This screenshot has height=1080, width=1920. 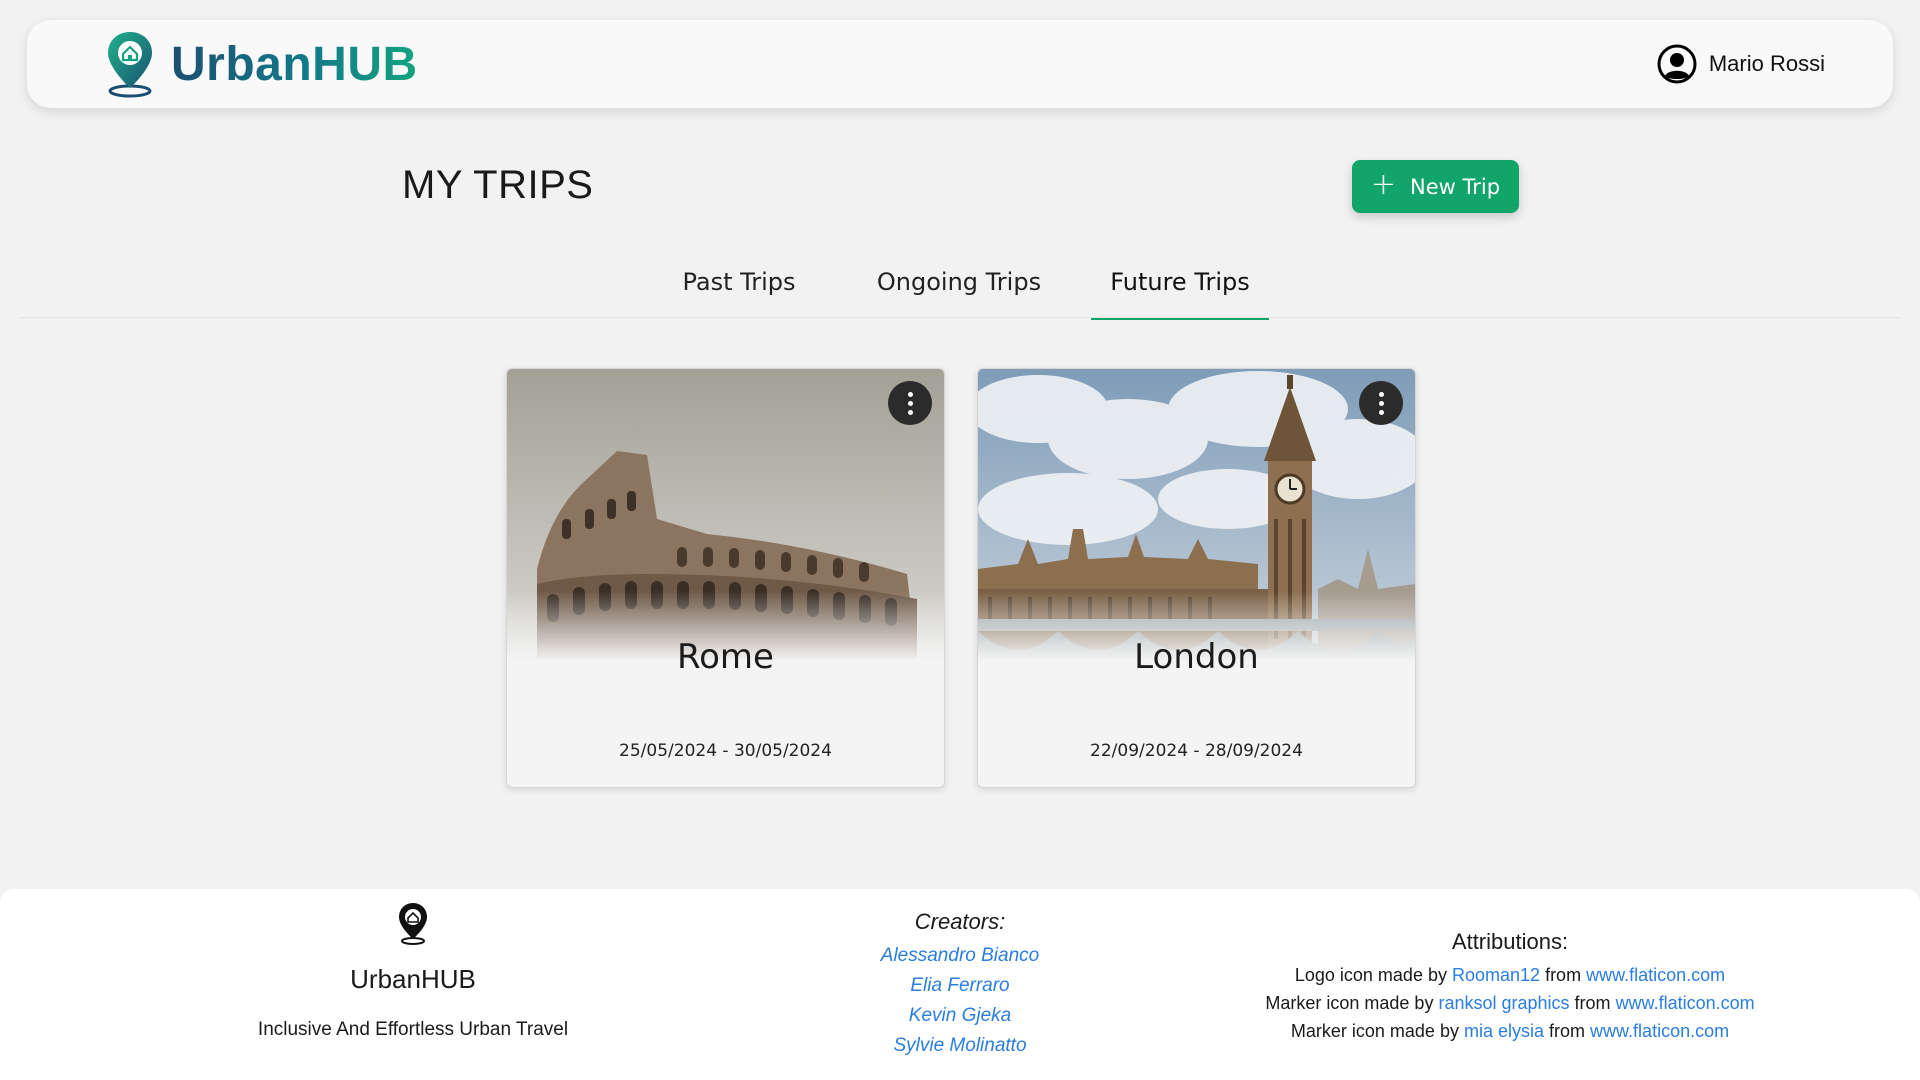 I want to click on trip-dates: 25/05/2024 - 30/05/2024, so click(x=725, y=751).